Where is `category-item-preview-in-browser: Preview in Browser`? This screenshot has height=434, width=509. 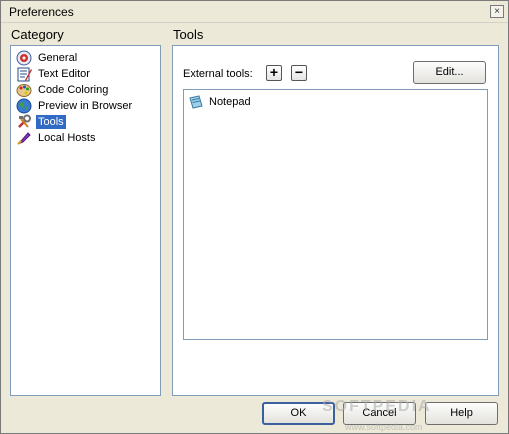 category-item-preview-in-browser: Preview in Browser is located at coordinates (75, 106).